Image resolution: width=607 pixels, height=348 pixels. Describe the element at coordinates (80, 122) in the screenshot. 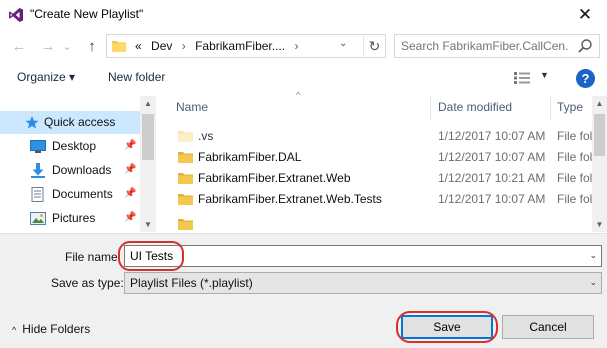

I see `sidebar-item-label: Quick access` at that location.